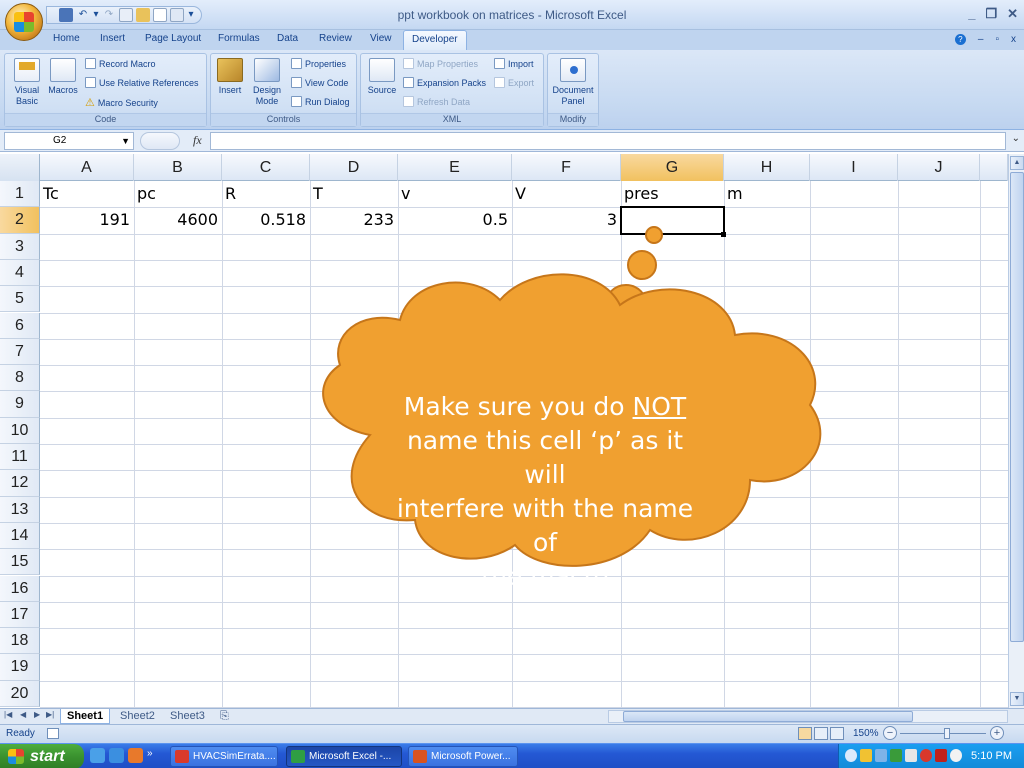 This screenshot has width=1024, height=768. Describe the element at coordinates (939, 167) in the screenshot. I see `column-header-j: J` at that location.